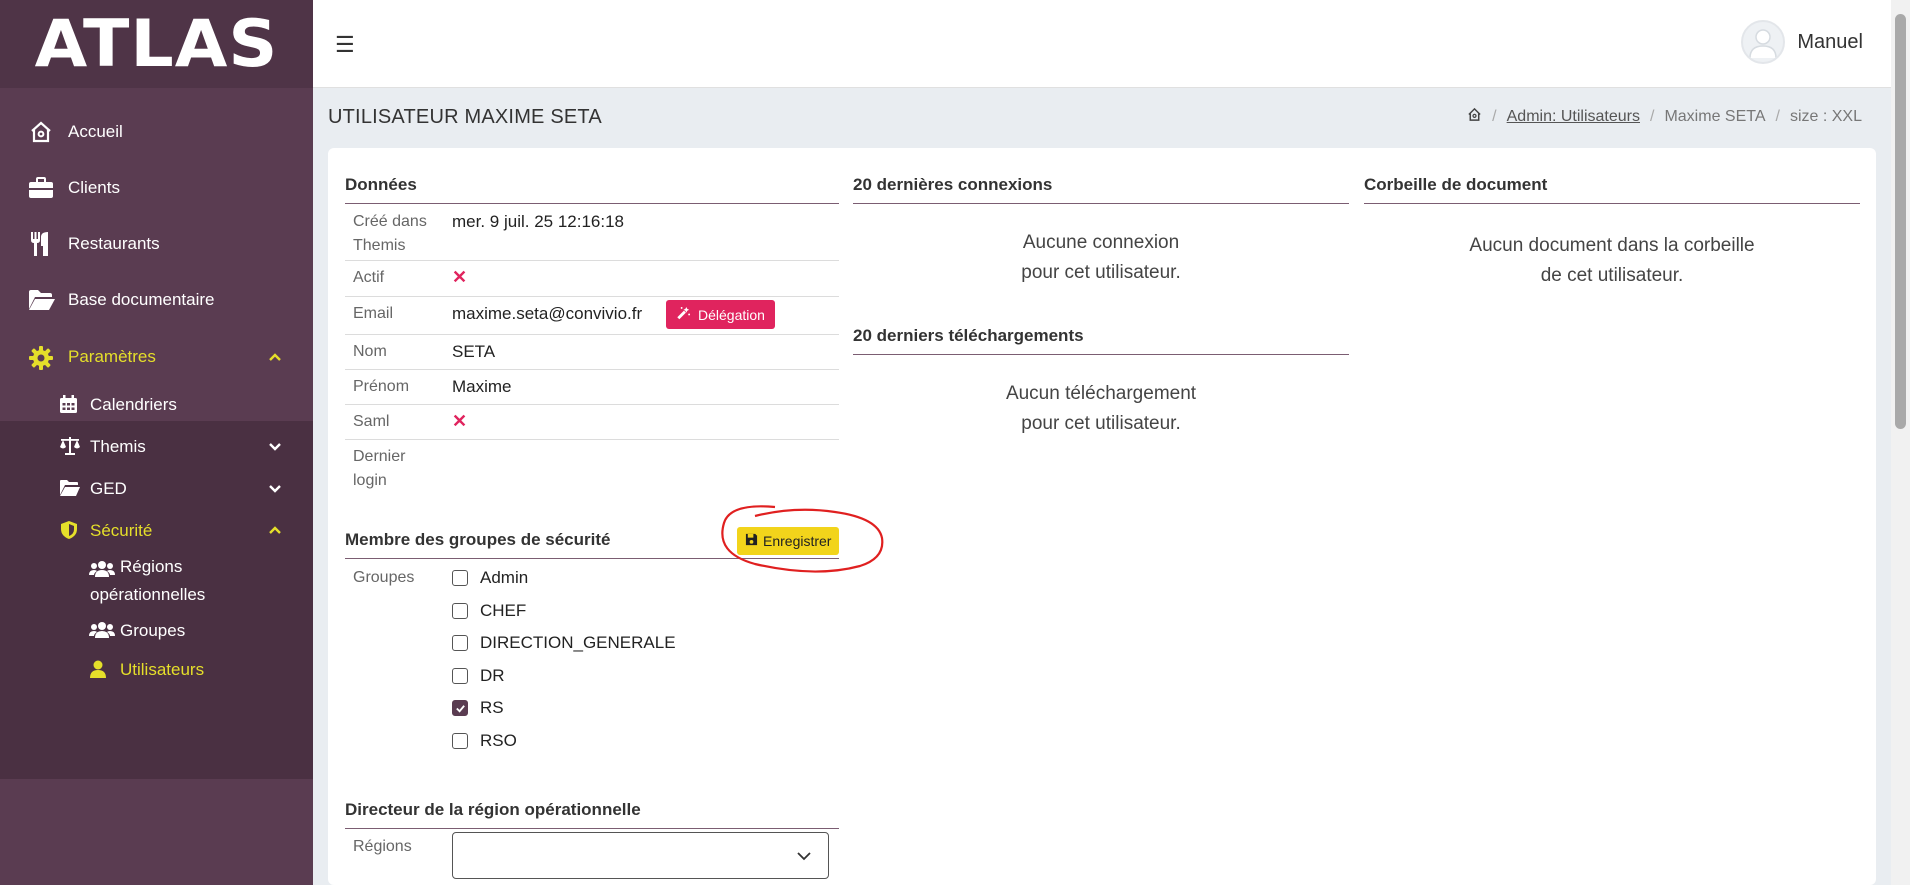  What do you see at coordinates (484, 741) in the screenshot?
I see `group-checkbox-row: RSO` at bounding box center [484, 741].